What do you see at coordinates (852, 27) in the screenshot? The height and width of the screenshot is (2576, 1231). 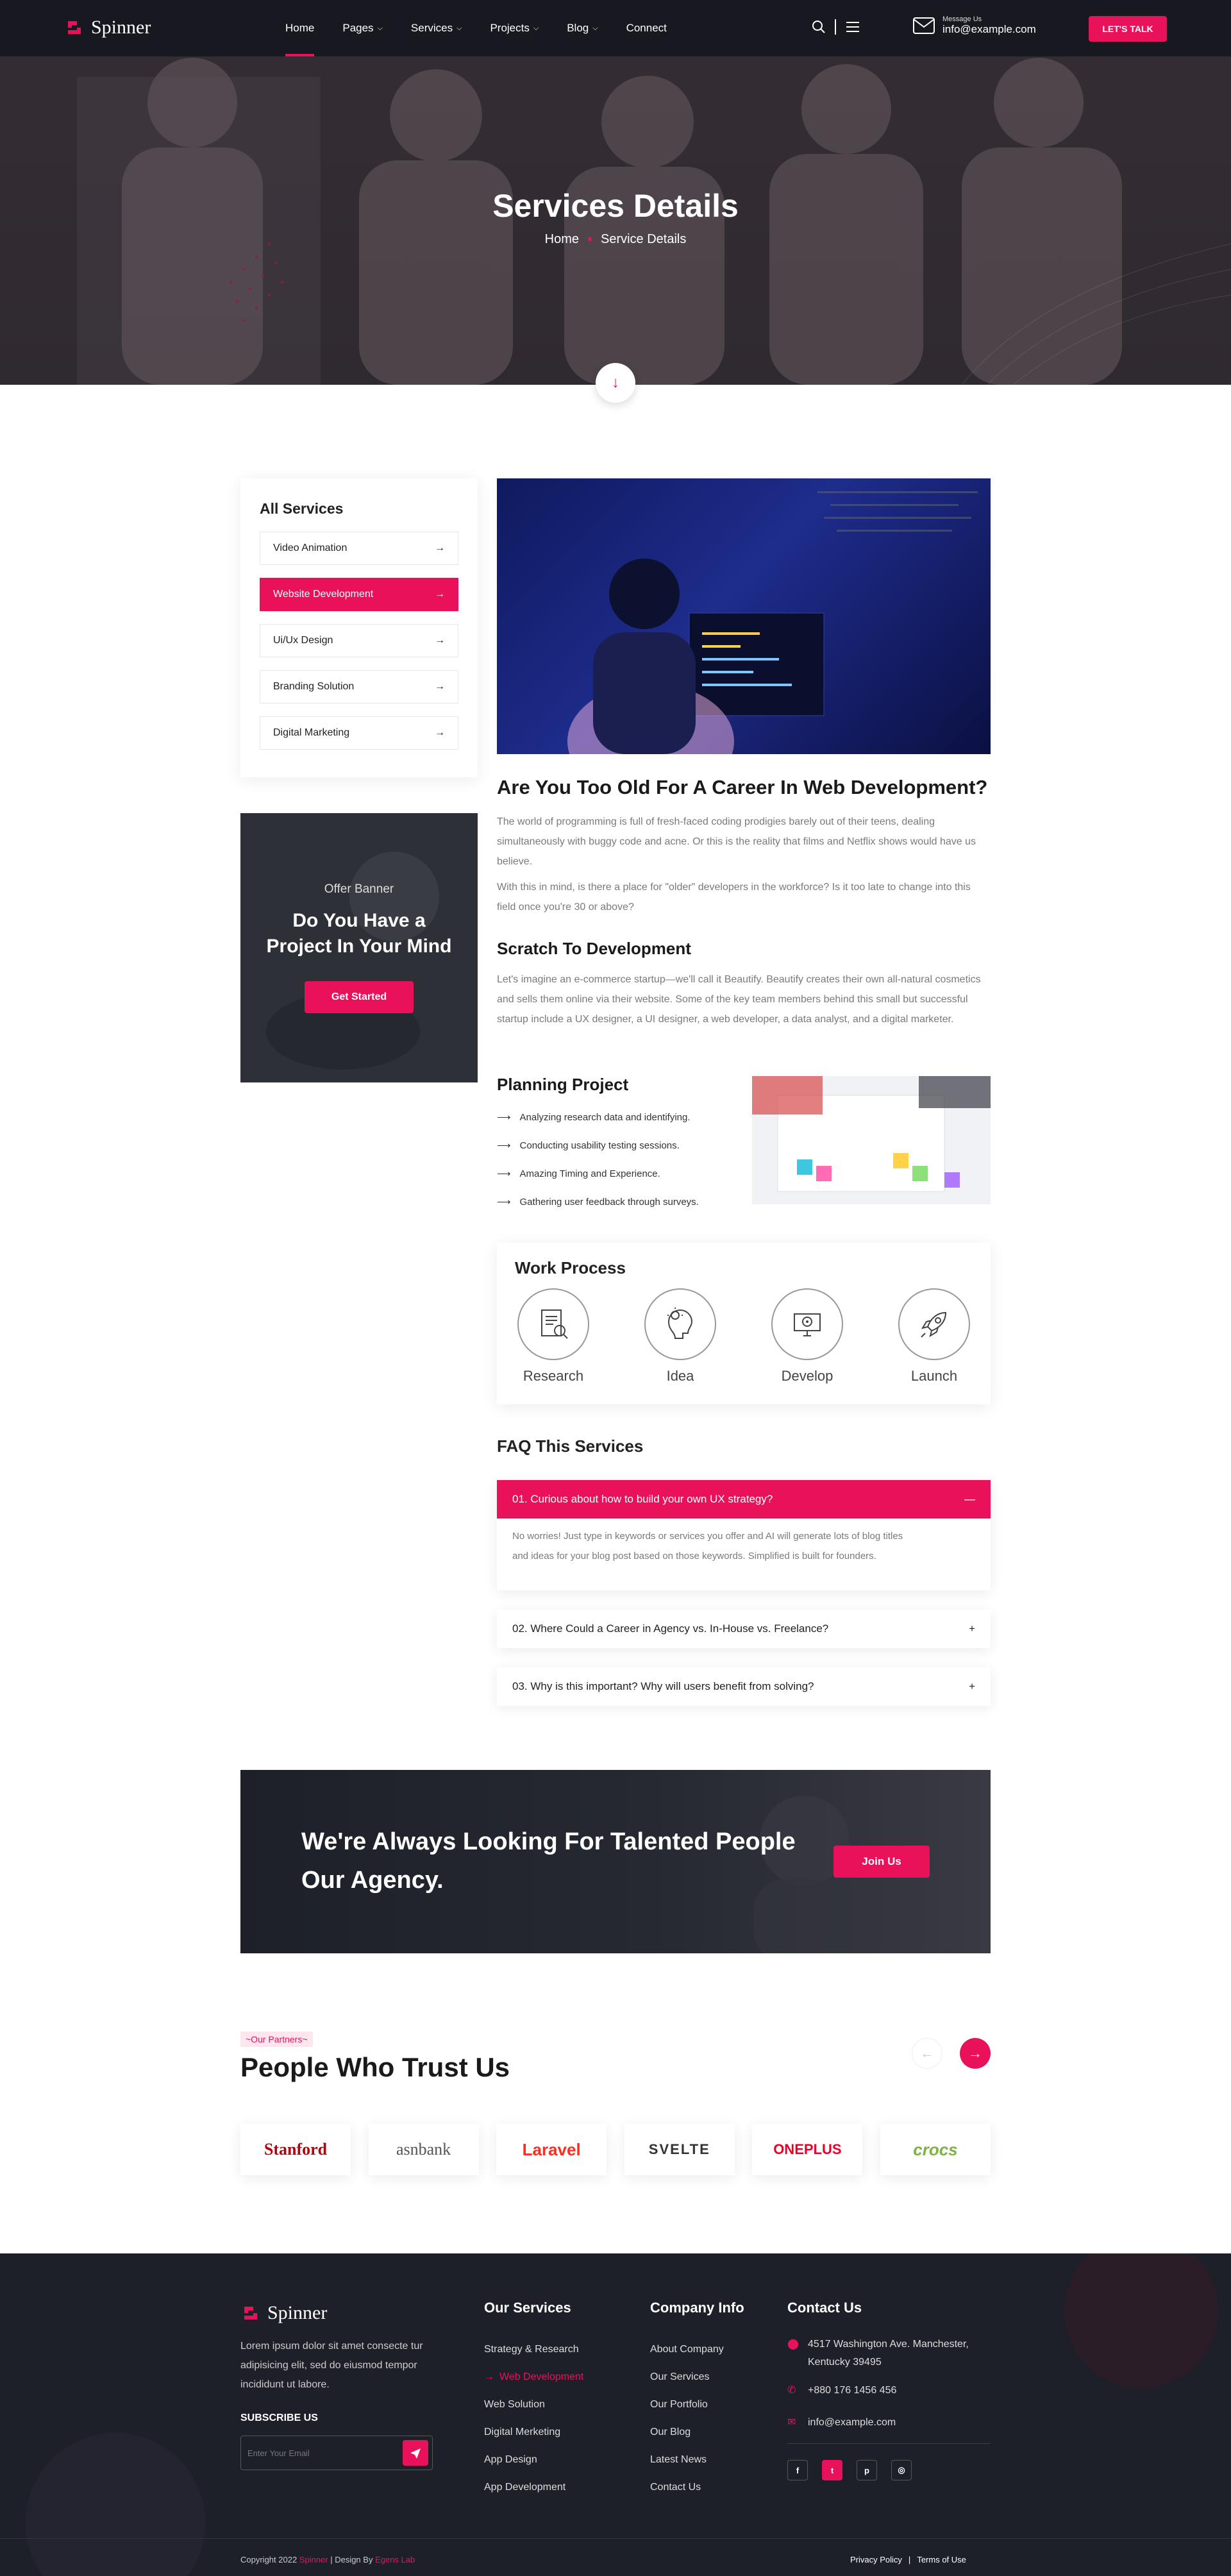 I see `menu-icon` at bounding box center [852, 27].